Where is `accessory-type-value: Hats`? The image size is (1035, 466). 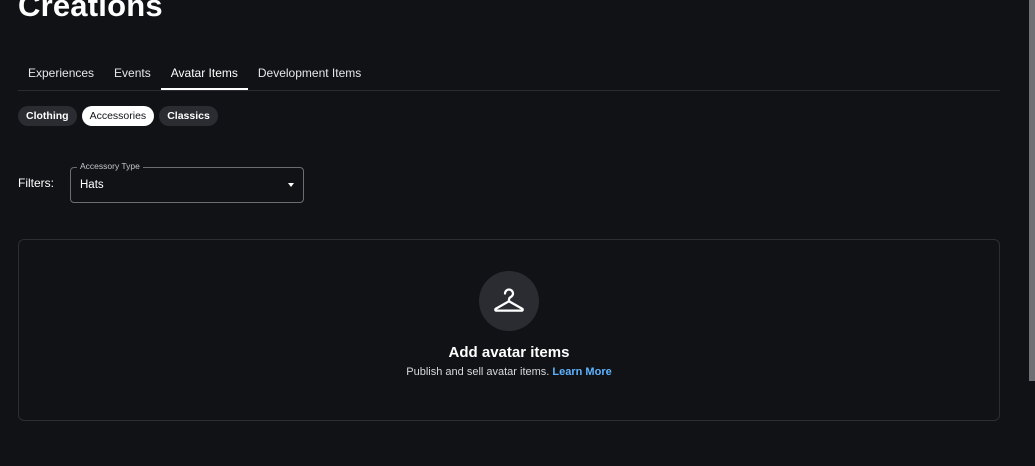 accessory-type-value: Hats is located at coordinates (92, 185).